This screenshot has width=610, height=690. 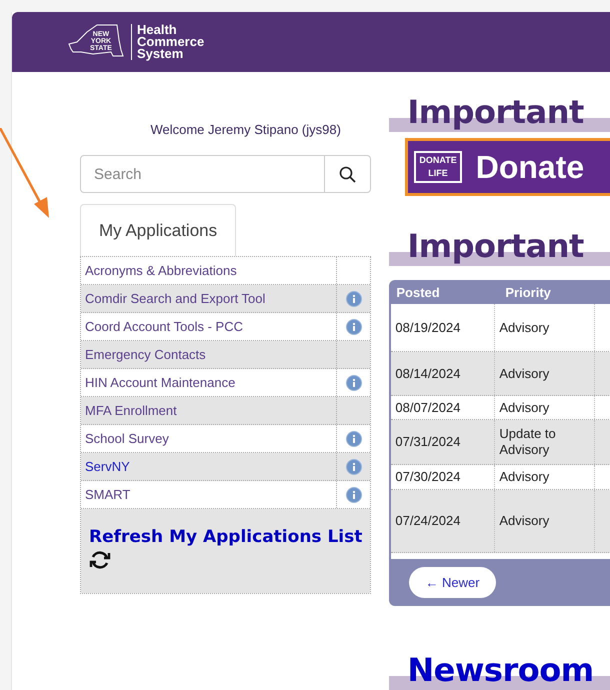 I want to click on donate-banner: DONATE LIFE Donate, so click(x=507, y=167).